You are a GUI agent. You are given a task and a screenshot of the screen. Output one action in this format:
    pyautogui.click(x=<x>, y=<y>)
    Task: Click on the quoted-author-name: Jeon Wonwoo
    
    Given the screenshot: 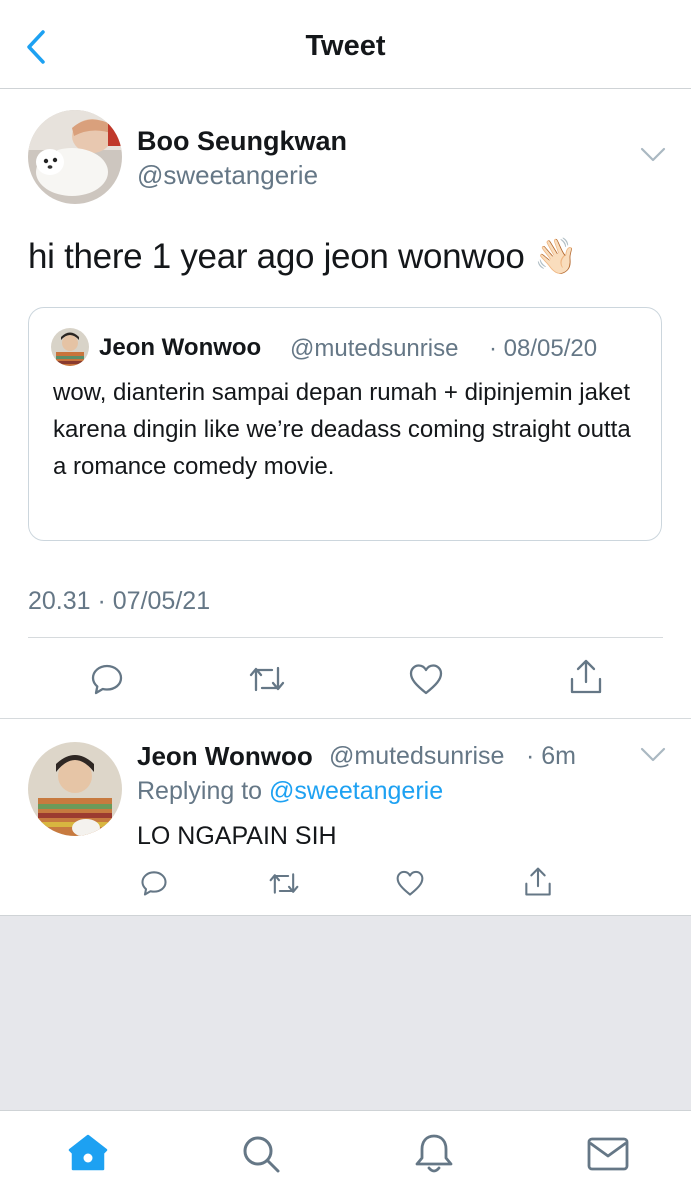 What is the action you would take?
    pyautogui.click(x=180, y=347)
    